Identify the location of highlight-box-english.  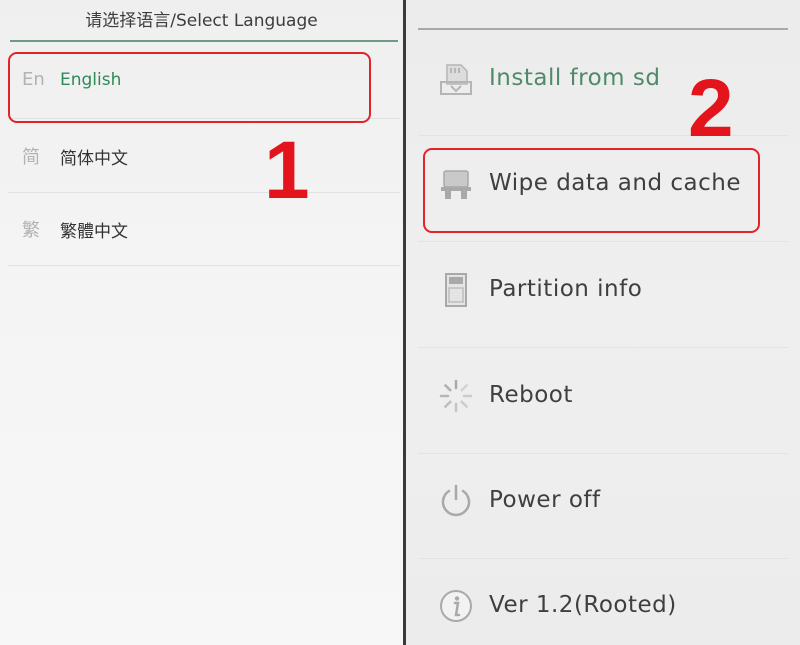
(189, 87).